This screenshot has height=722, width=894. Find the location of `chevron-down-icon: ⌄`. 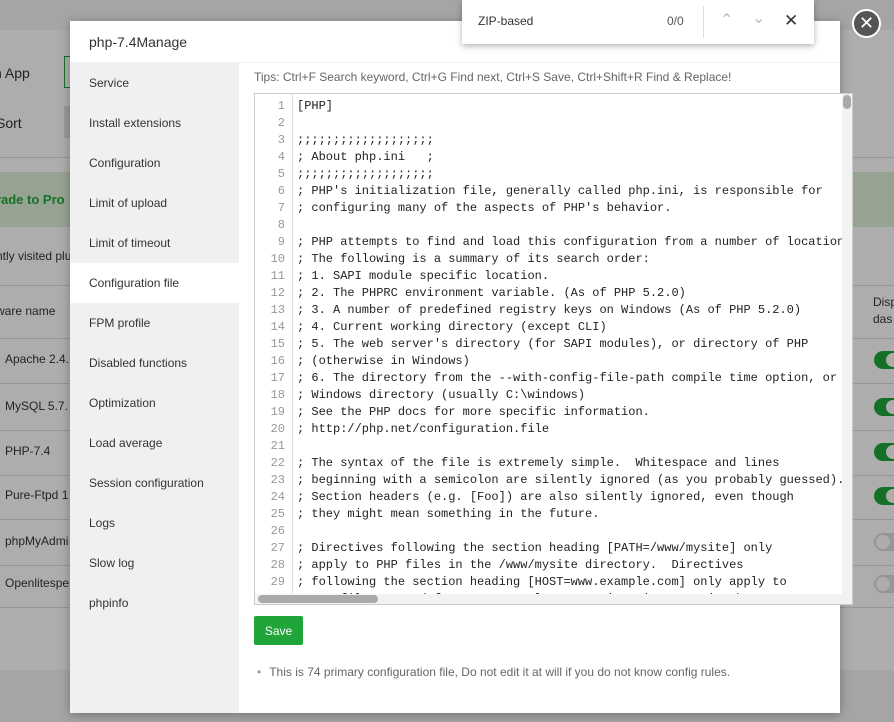

chevron-down-icon: ⌄ is located at coordinates (758, 18).